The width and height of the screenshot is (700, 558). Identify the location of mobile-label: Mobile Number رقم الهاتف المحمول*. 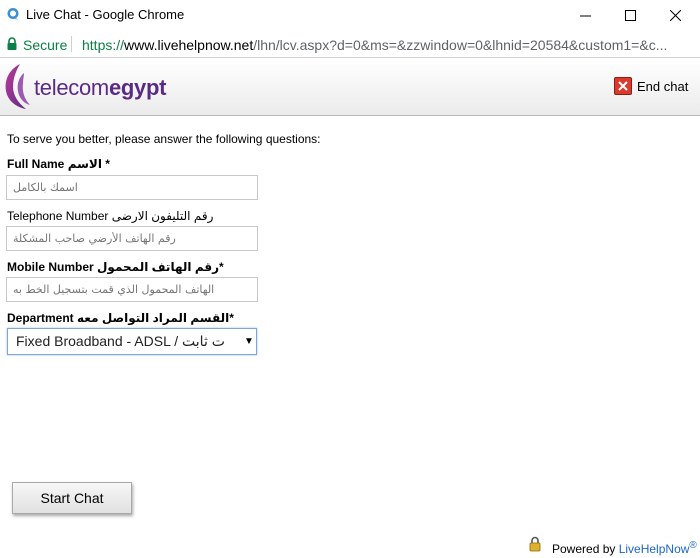
(115, 267).